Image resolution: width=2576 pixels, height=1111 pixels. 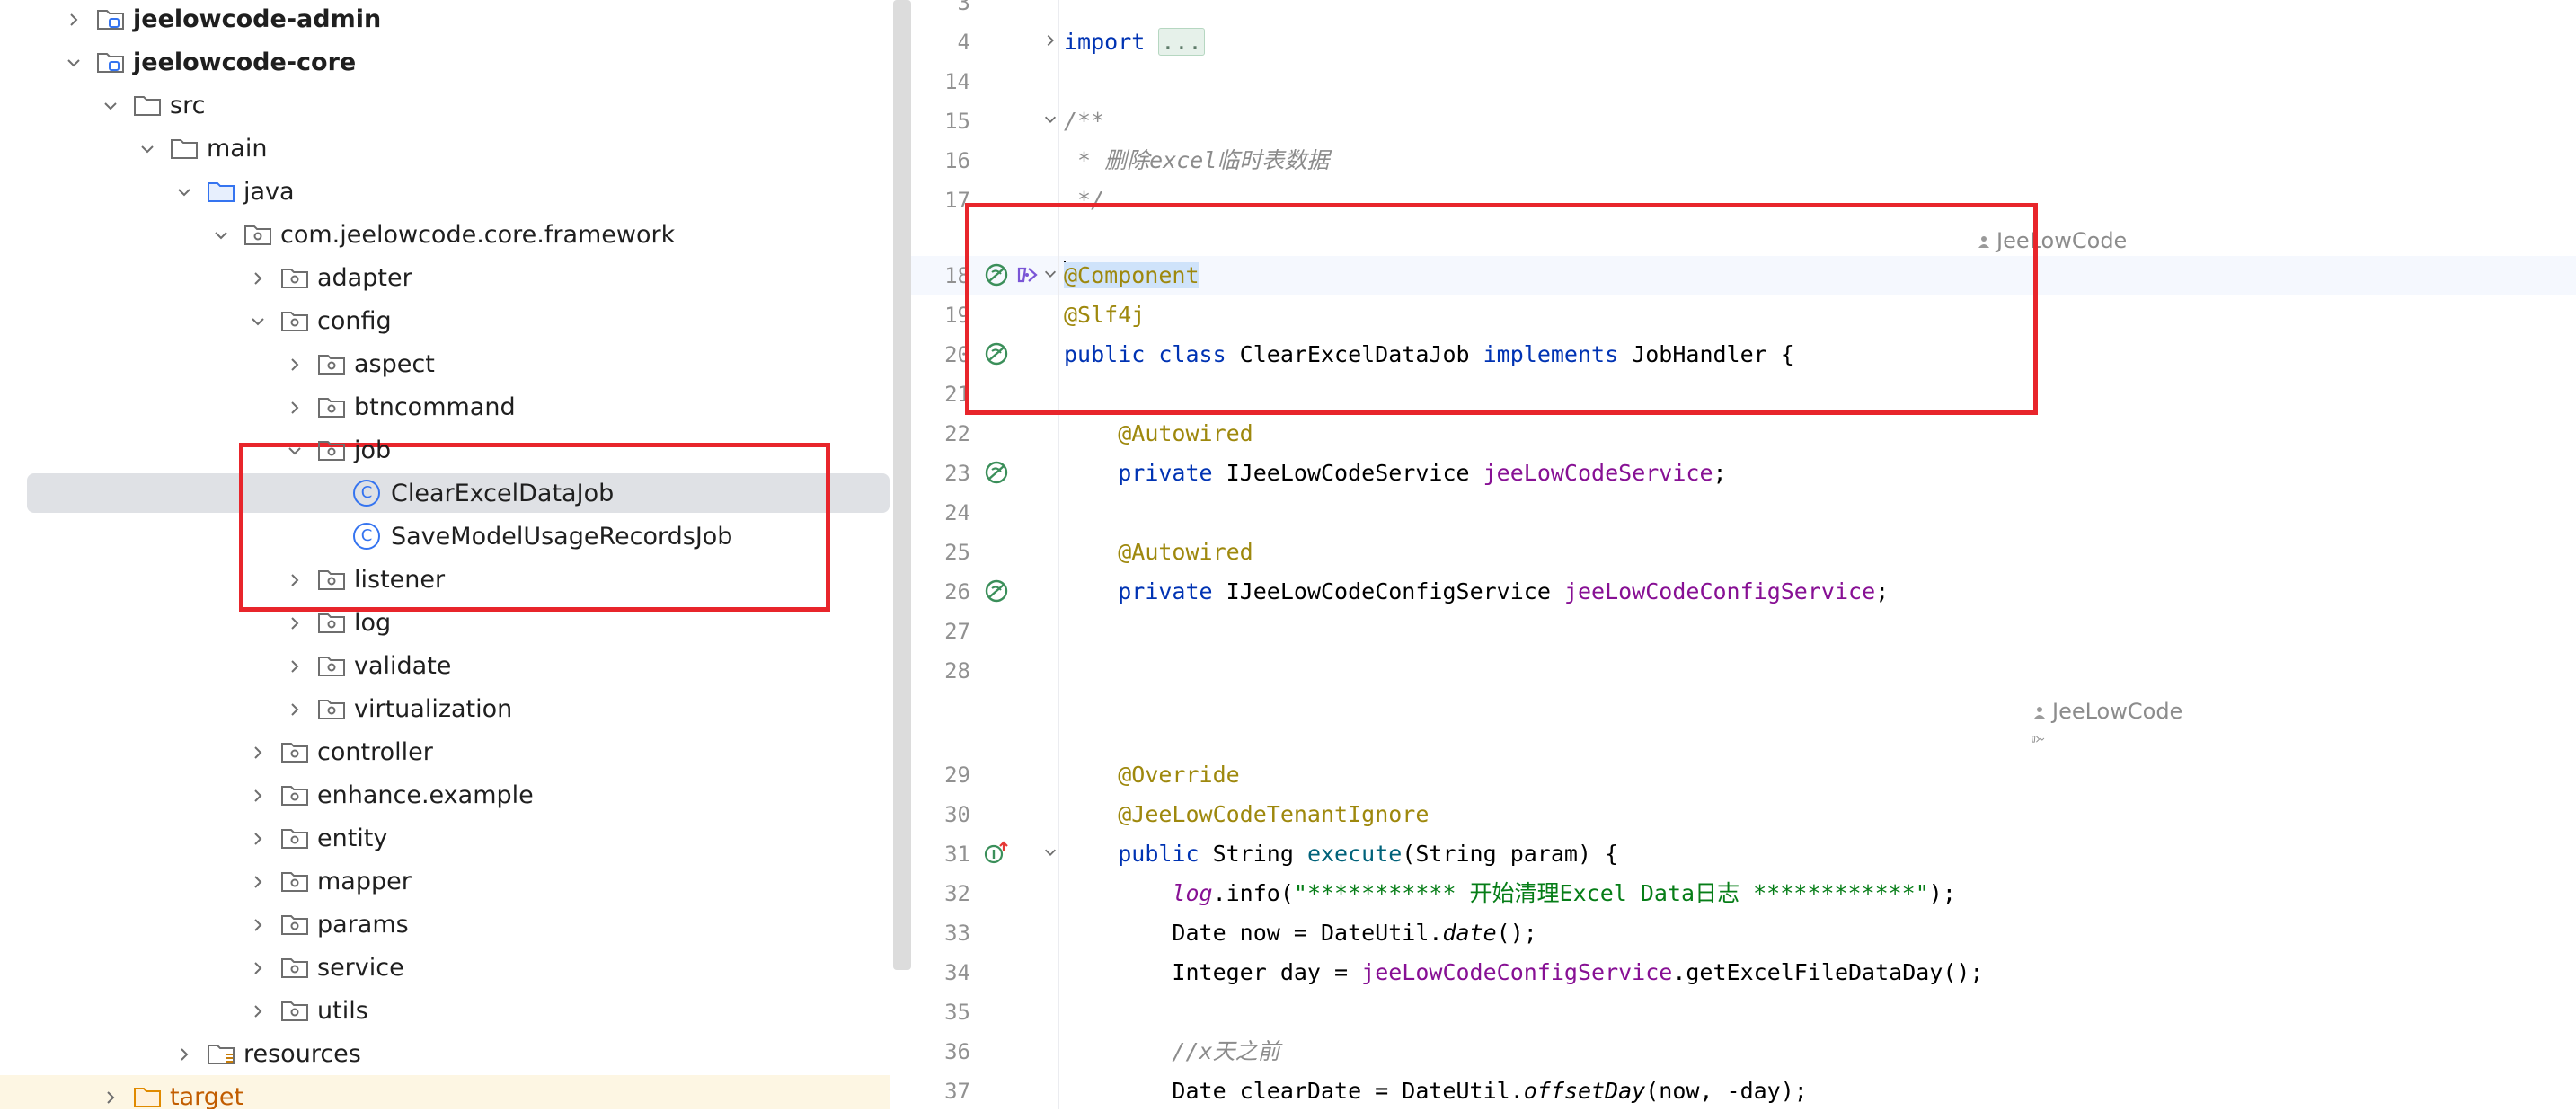 What do you see at coordinates (445, 406) in the screenshot?
I see `tree-item-btncommand: btncommand` at bounding box center [445, 406].